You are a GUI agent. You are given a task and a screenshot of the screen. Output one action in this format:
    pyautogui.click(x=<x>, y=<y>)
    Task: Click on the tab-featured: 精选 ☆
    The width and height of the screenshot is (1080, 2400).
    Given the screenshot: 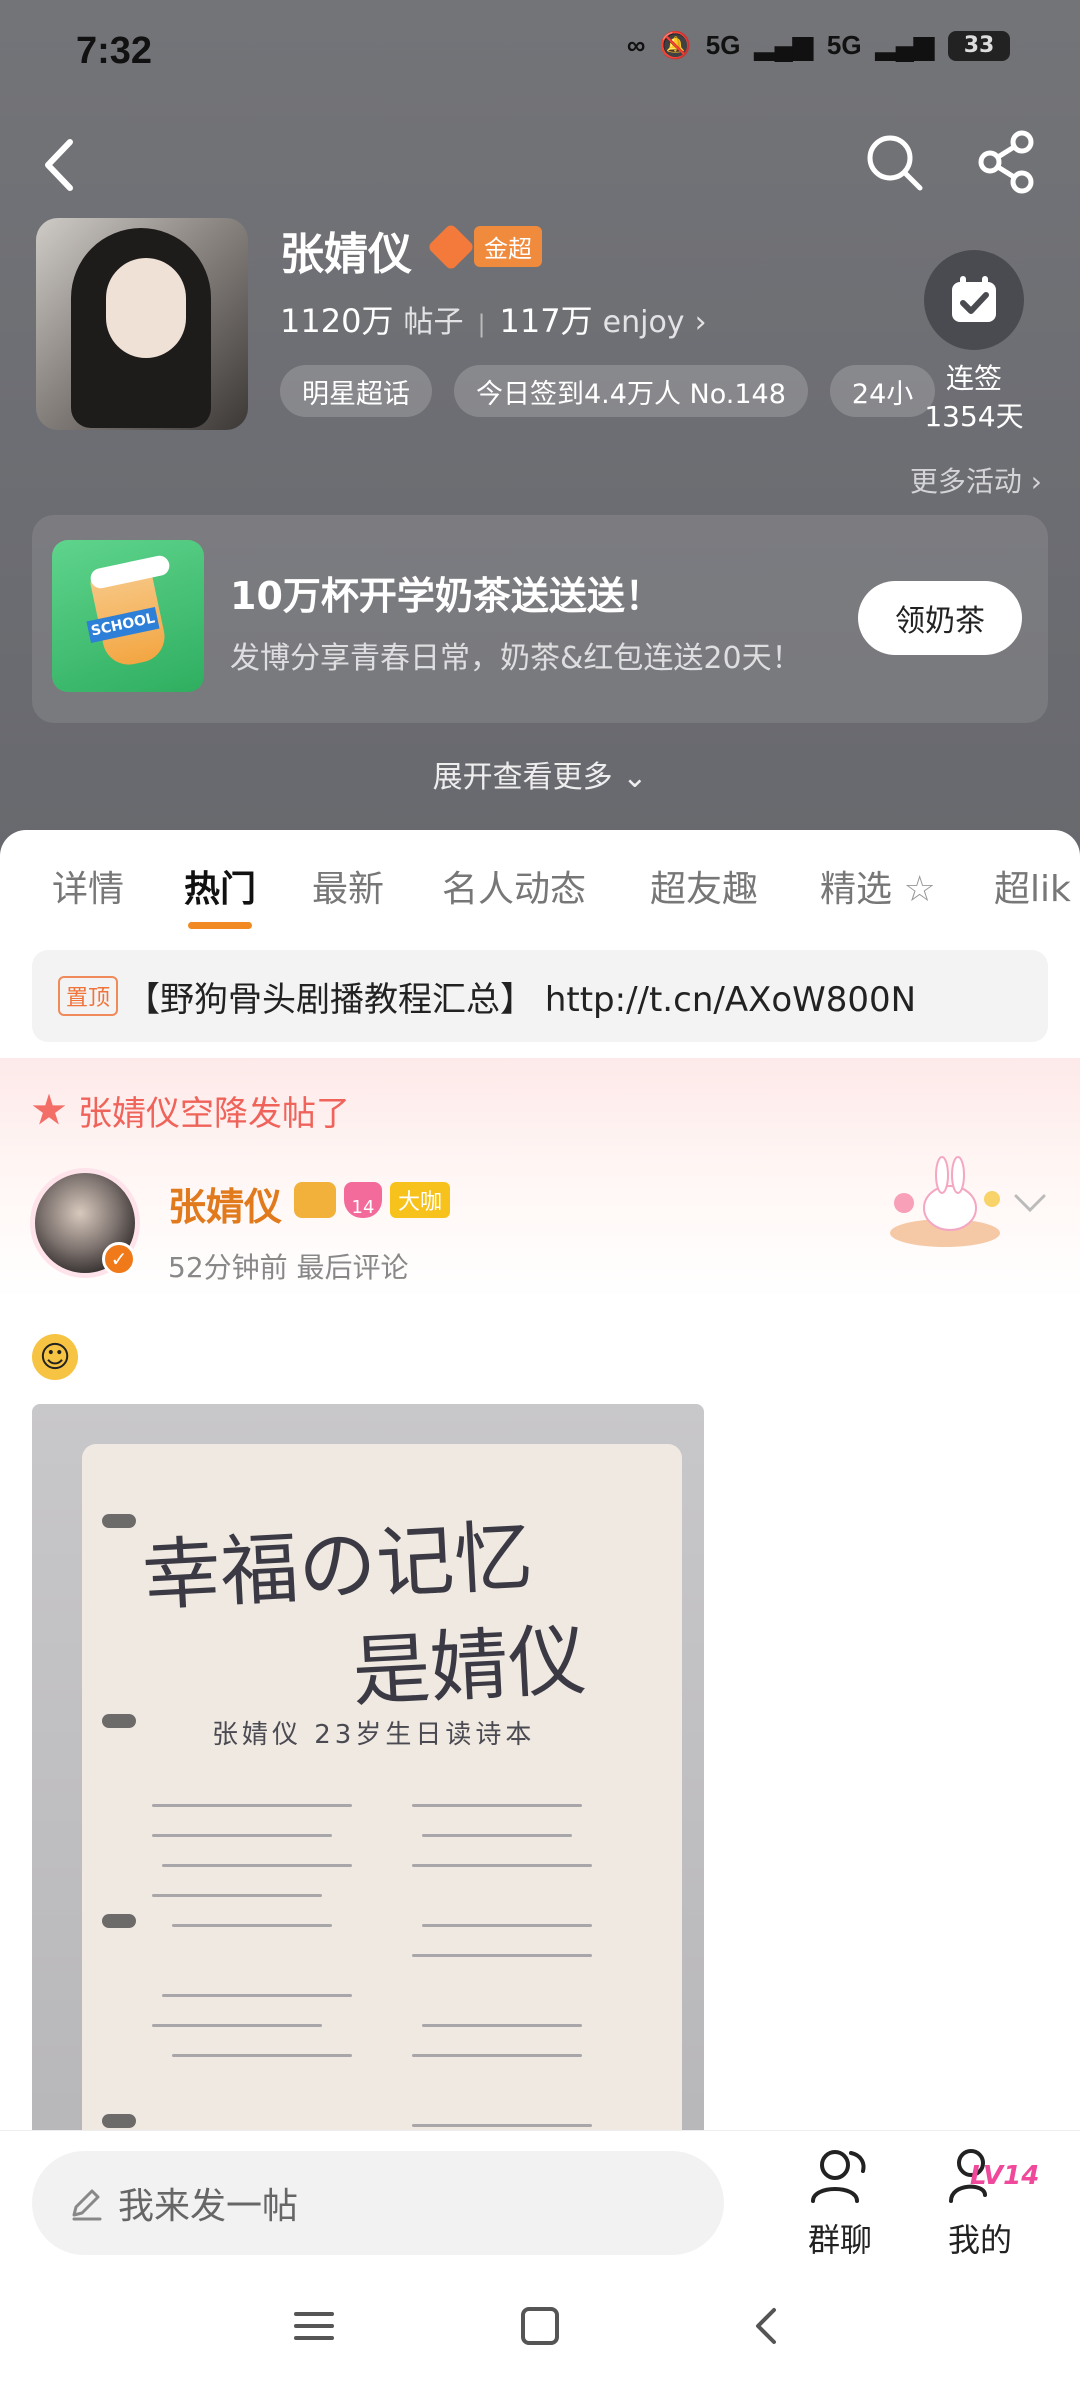 What is the action you would take?
    pyautogui.click(x=878, y=886)
    